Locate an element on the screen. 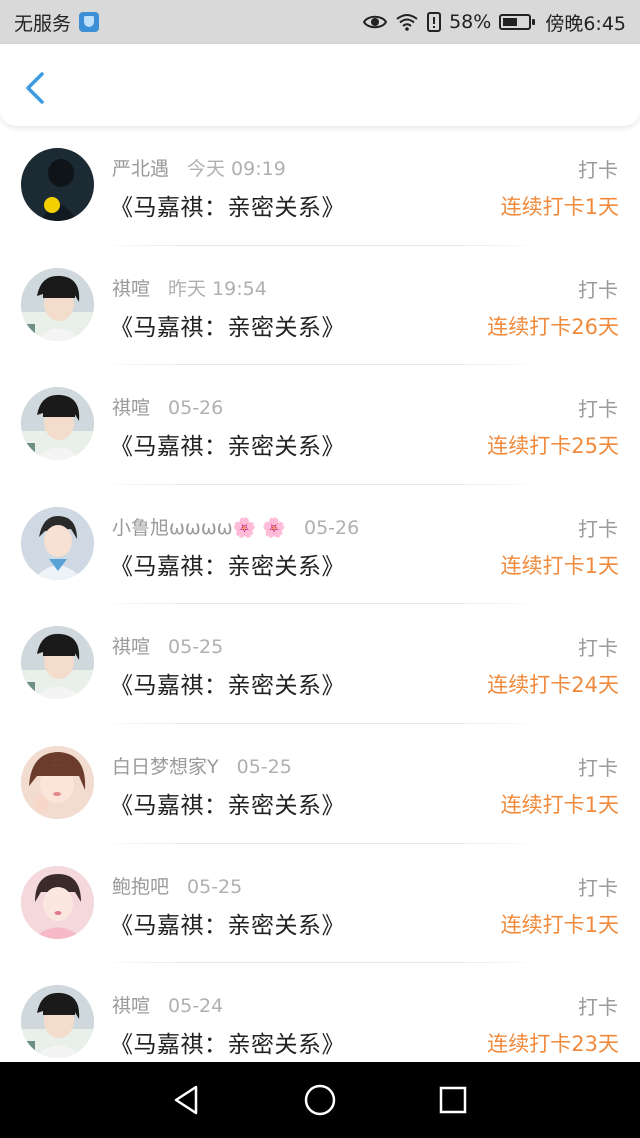 This screenshot has height=1138, width=640. clock-text: 傍晚6:45 is located at coordinates (585, 23).